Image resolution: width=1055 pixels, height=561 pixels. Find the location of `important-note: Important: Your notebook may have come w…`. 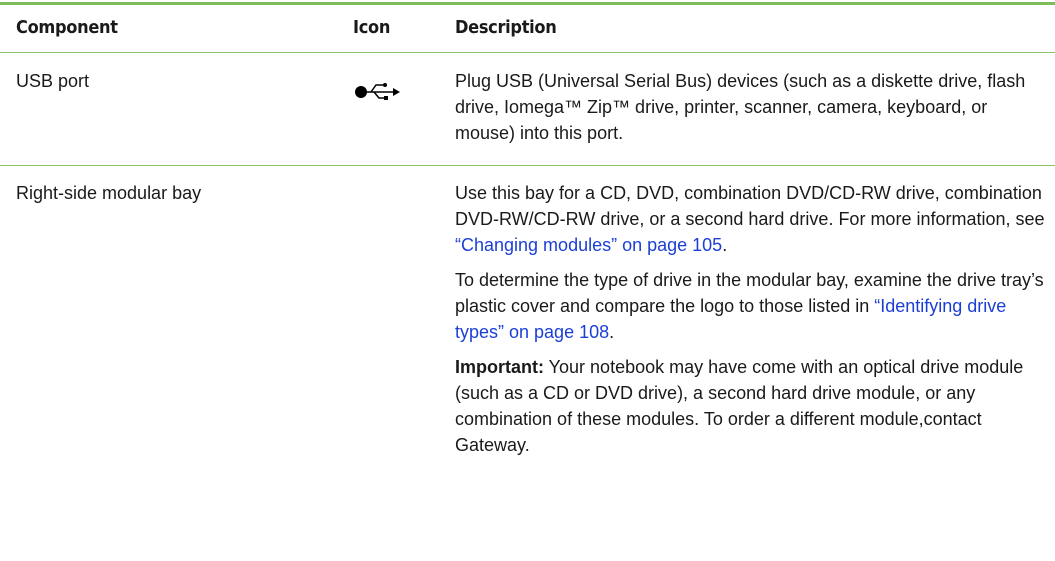

important-note: Important: Your notebook may have come w… is located at coordinates (750, 406).